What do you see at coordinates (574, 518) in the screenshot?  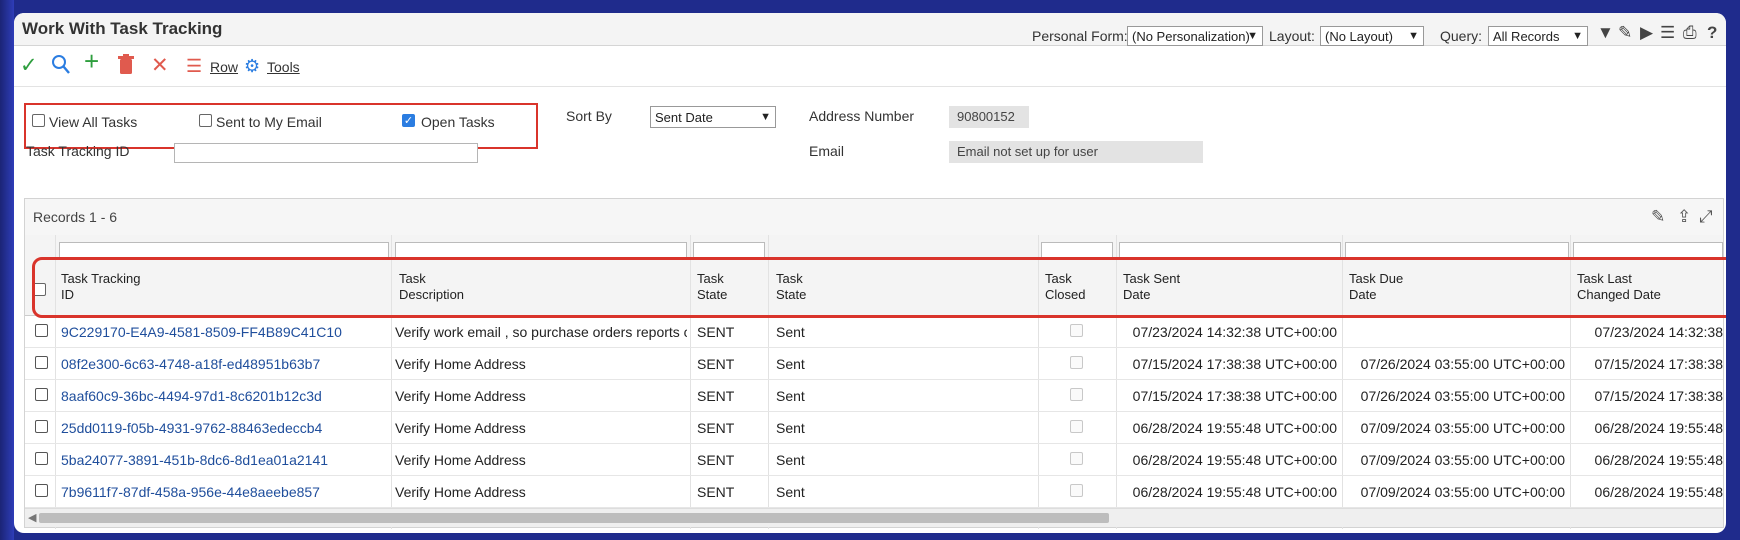 I see `scrollbar-thumb` at bounding box center [574, 518].